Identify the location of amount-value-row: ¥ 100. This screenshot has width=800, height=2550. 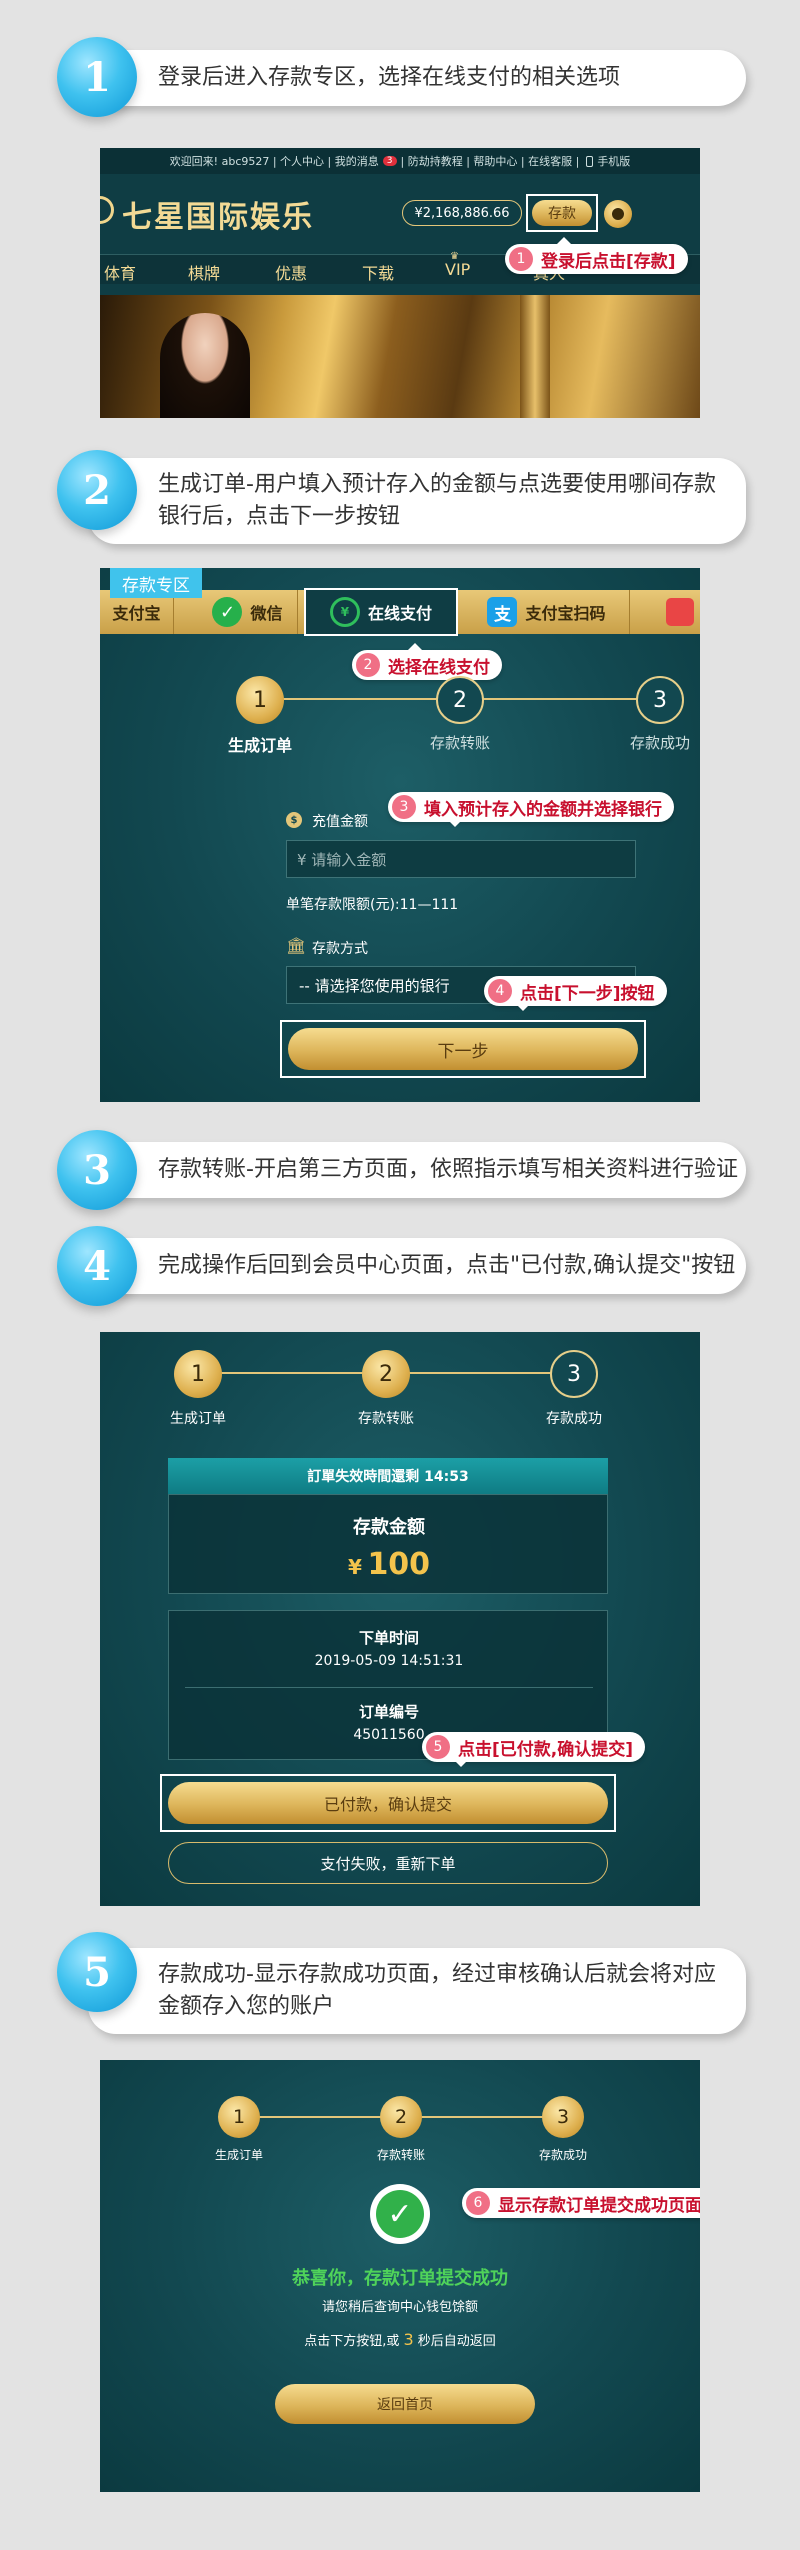
(389, 1564).